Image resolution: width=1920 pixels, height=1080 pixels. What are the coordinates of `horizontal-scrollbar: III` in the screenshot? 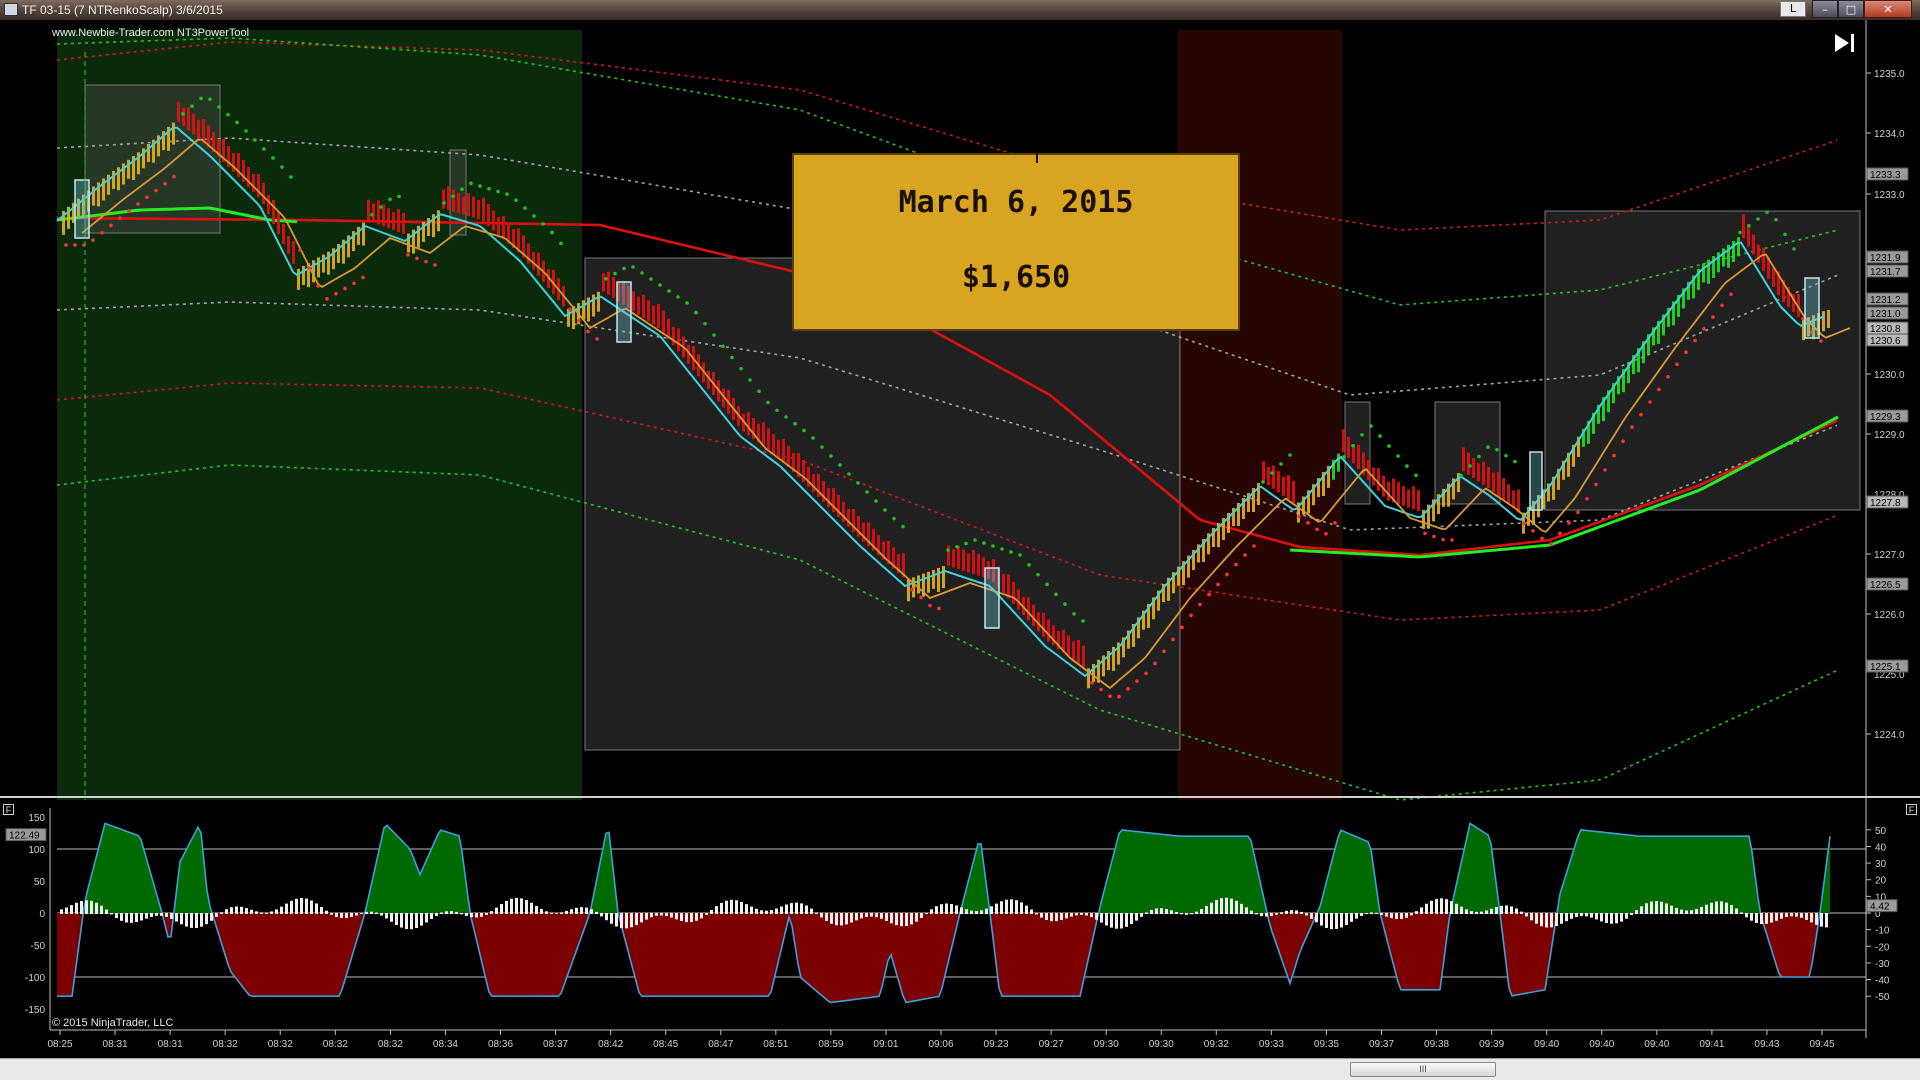 It's located at (960, 1069).